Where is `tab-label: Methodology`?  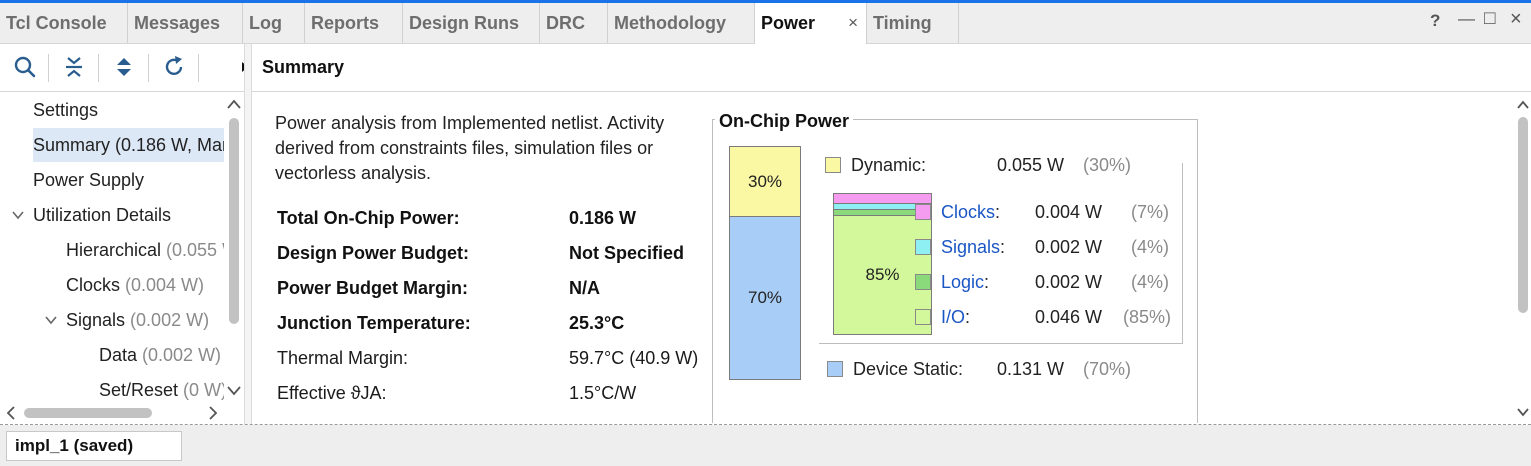 tab-label: Methodology is located at coordinates (670, 23).